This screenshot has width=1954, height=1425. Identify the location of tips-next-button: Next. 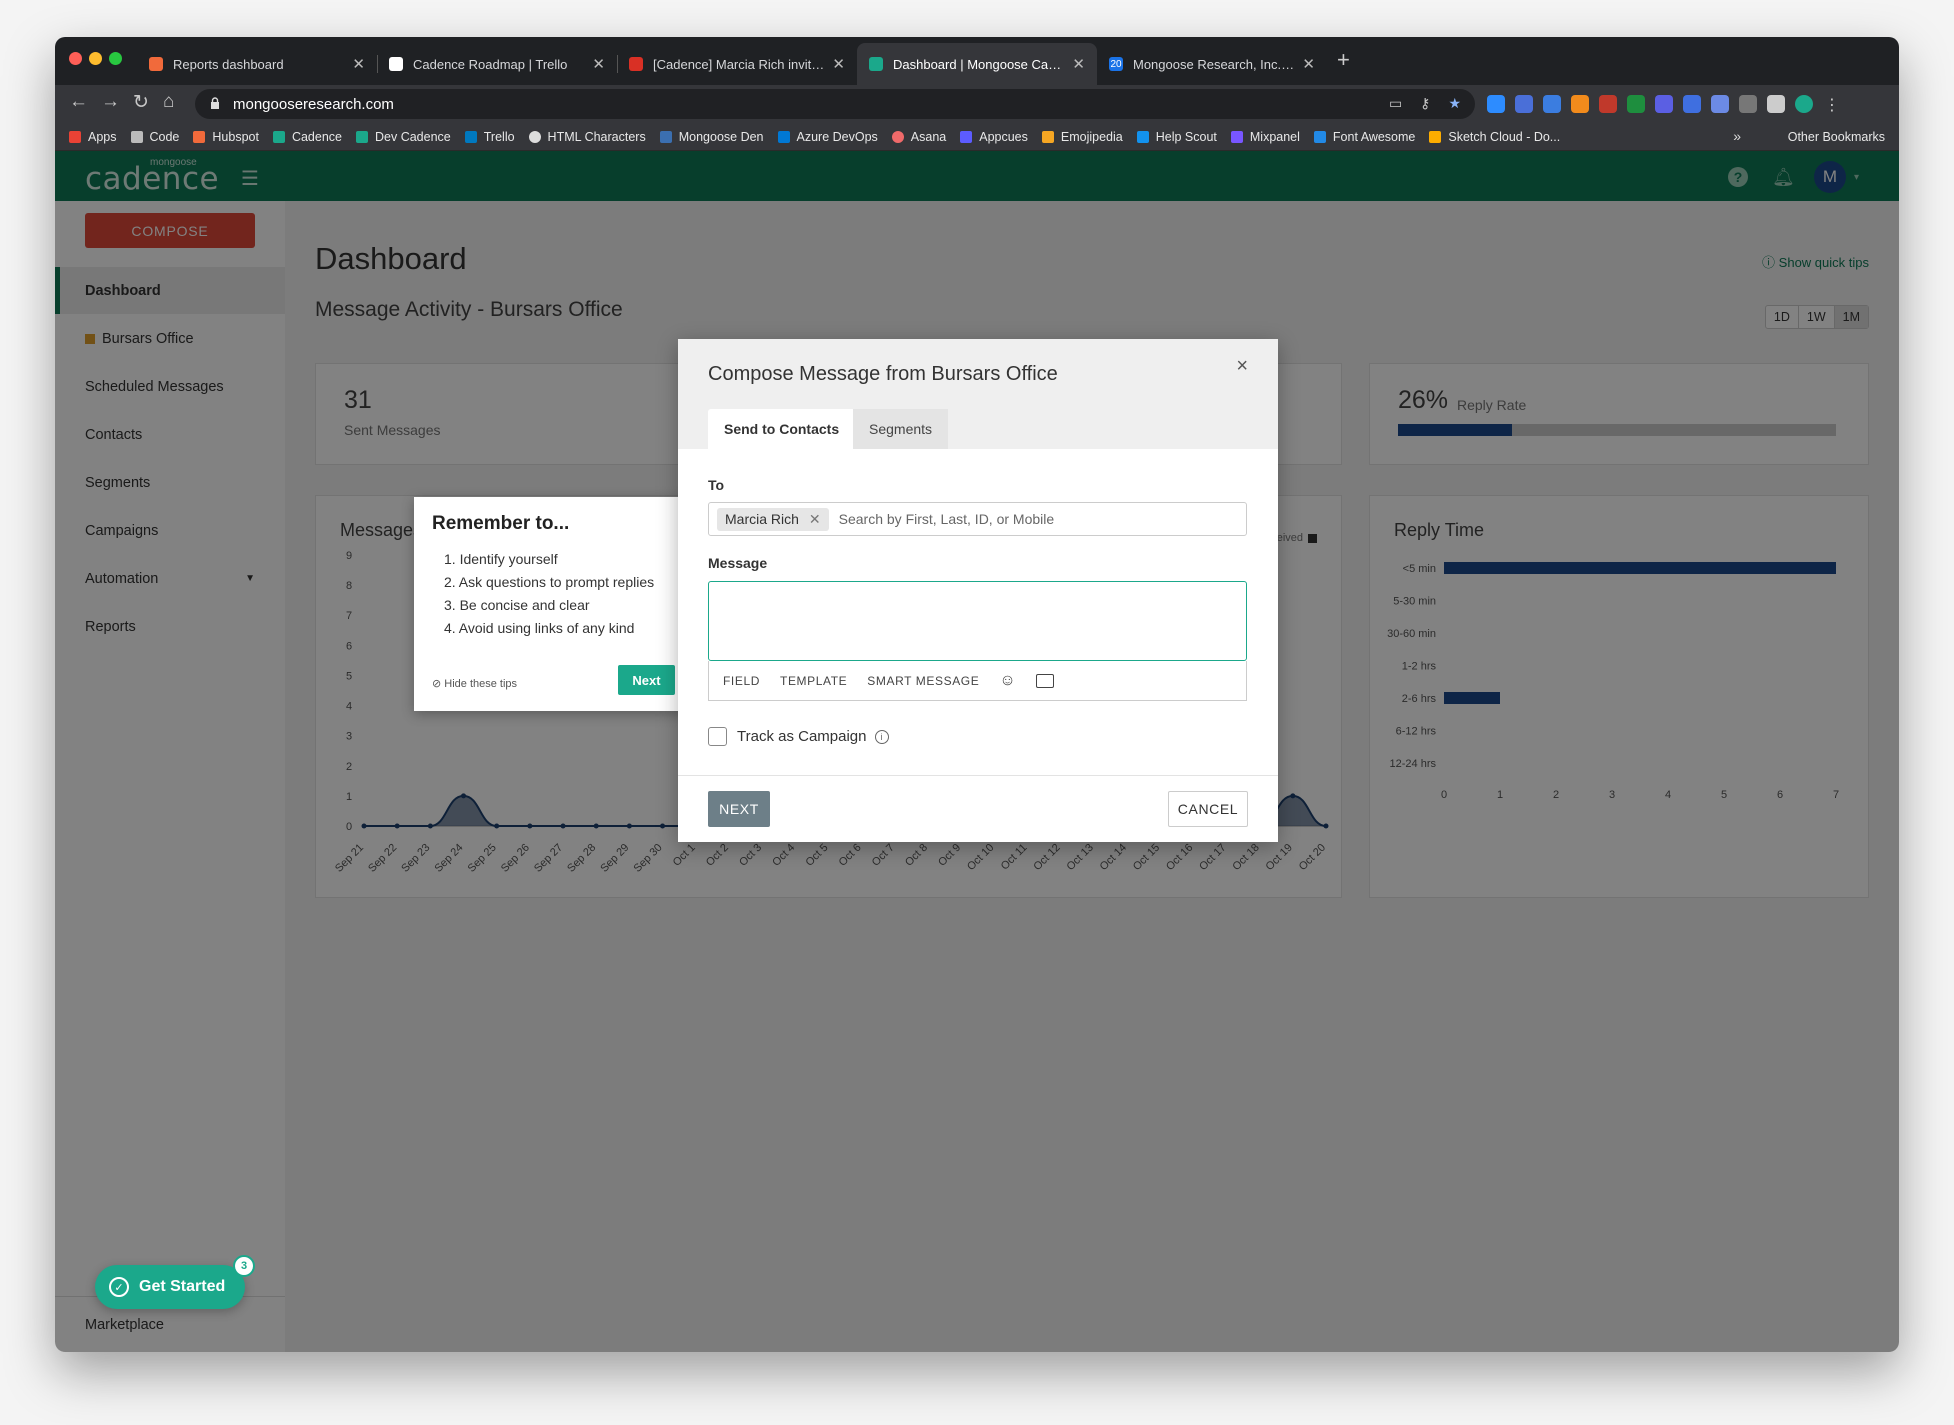
(646, 680).